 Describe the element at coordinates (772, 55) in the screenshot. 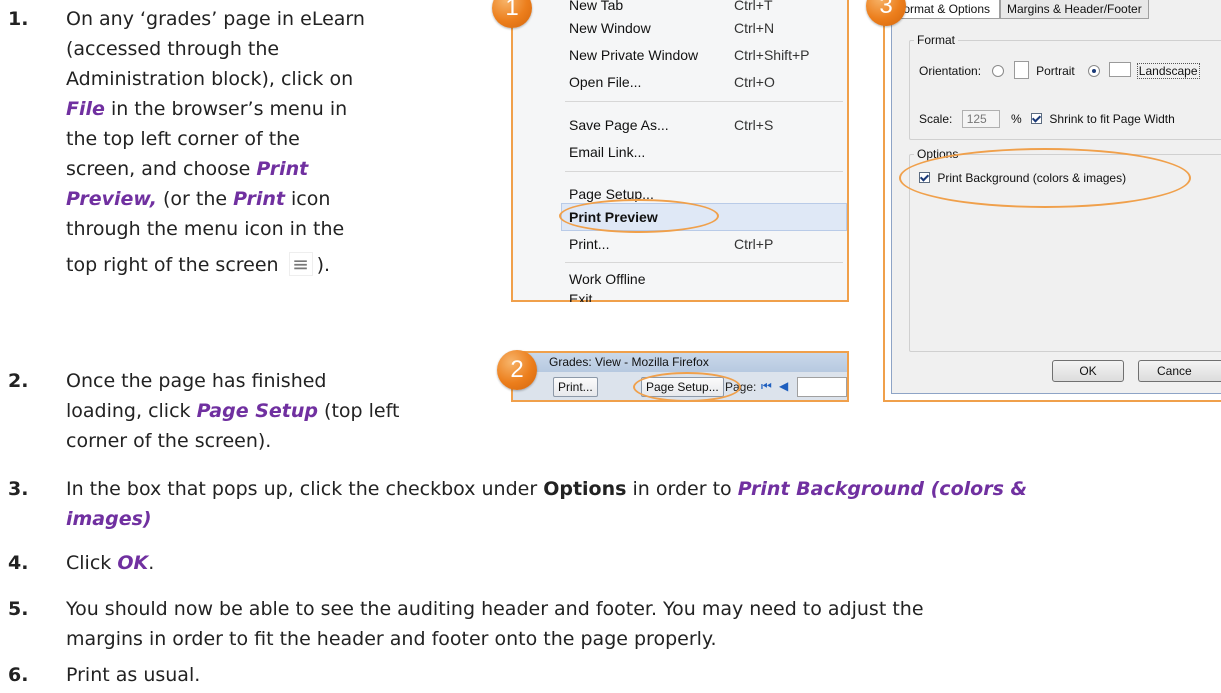

I see `menu-item-shortcut: Ctrl+Shift+P` at that location.